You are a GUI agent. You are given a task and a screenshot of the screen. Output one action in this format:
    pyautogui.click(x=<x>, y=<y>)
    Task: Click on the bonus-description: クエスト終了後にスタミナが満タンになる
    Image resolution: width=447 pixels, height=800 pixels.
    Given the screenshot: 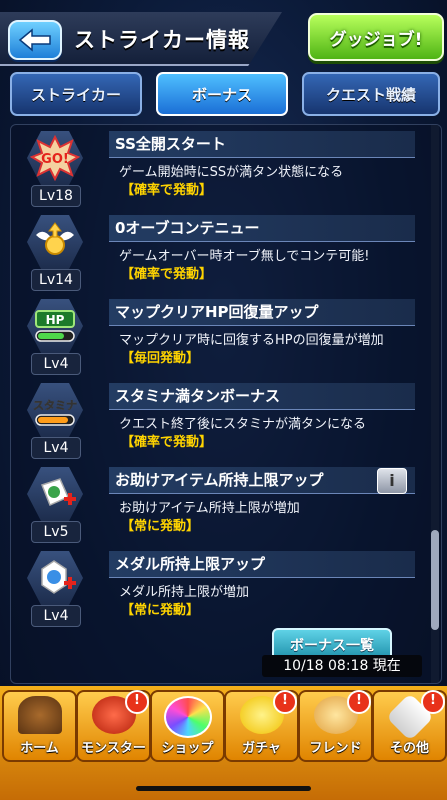 What is the action you would take?
    pyautogui.click(x=243, y=424)
    